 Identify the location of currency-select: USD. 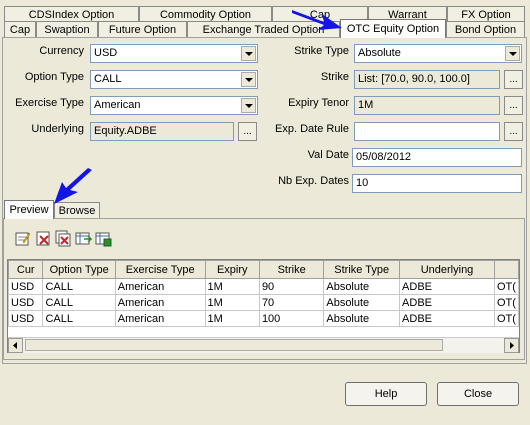
(174, 53).